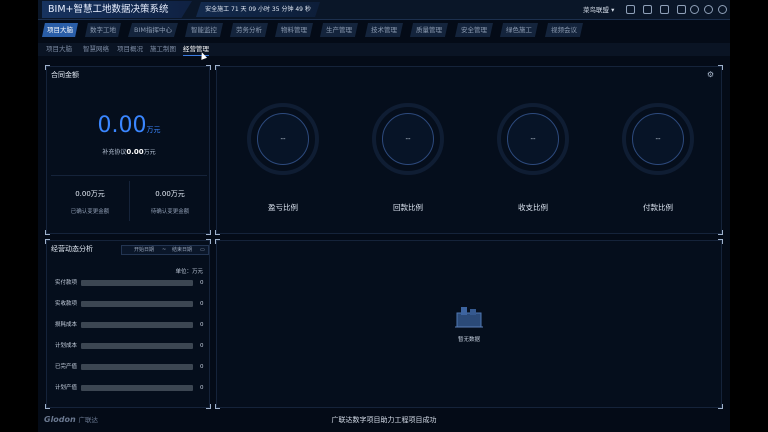  What do you see at coordinates (66, 388) in the screenshot?
I see `bar-label: 计划产值` at bounding box center [66, 388].